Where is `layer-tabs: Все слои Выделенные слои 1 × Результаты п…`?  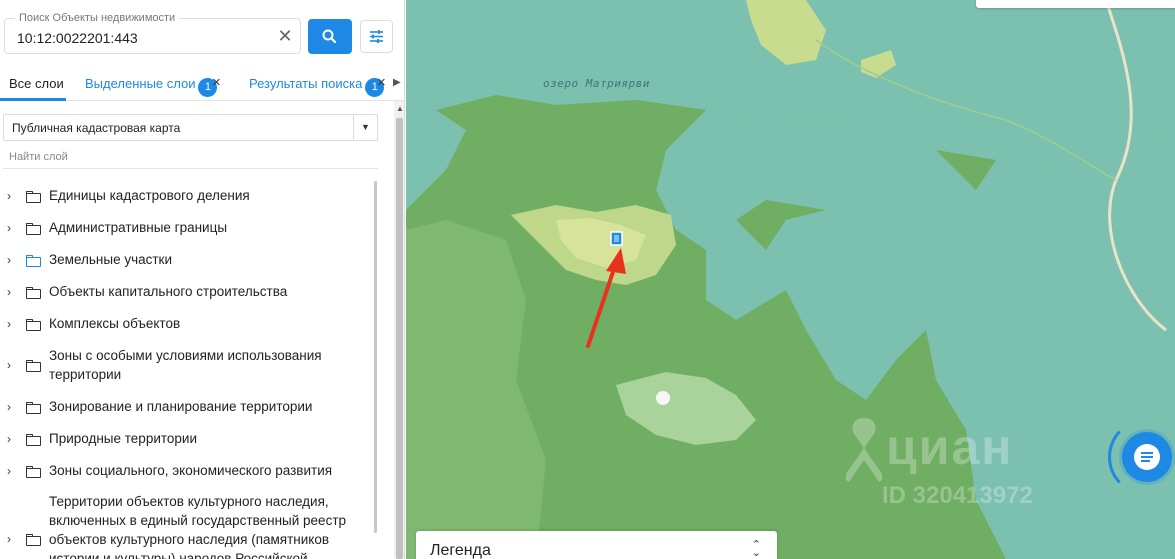
layer-tabs: Все слои Выделенные слои 1 × Результаты п… is located at coordinates (202, 84).